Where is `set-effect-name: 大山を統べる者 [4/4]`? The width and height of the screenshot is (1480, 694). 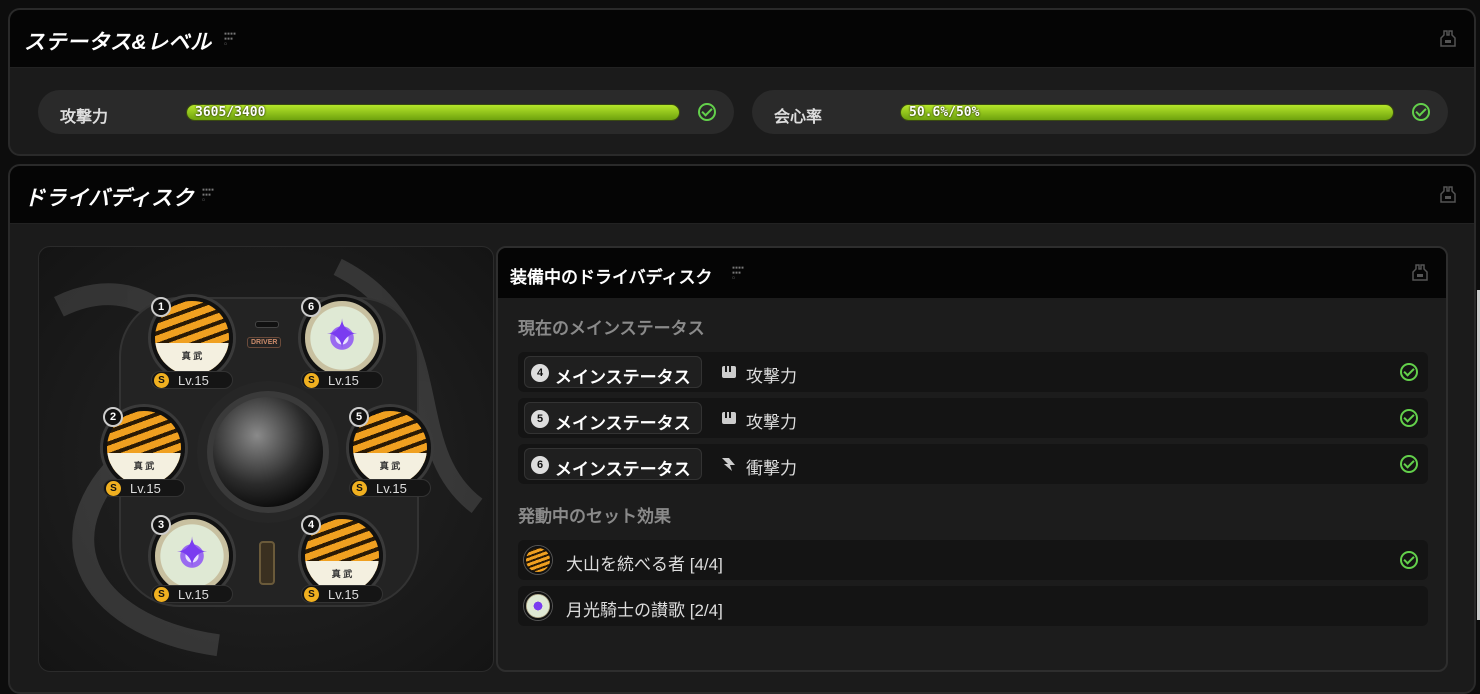
set-effect-name: 大山を統べる者 [4/4] is located at coordinates (644, 564).